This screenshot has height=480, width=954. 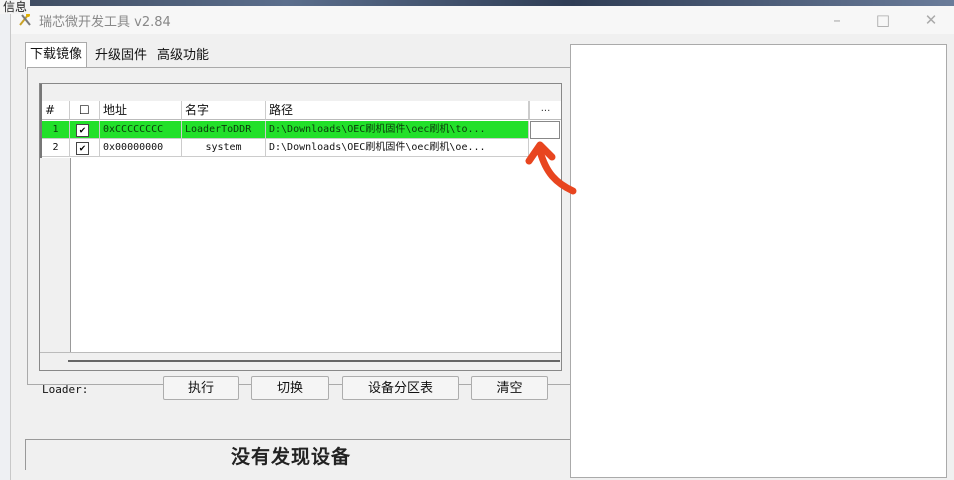 What do you see at coordinates (56, 148) in the screenshot?
I see `row-num: 2` at bounding box center [56, 148].